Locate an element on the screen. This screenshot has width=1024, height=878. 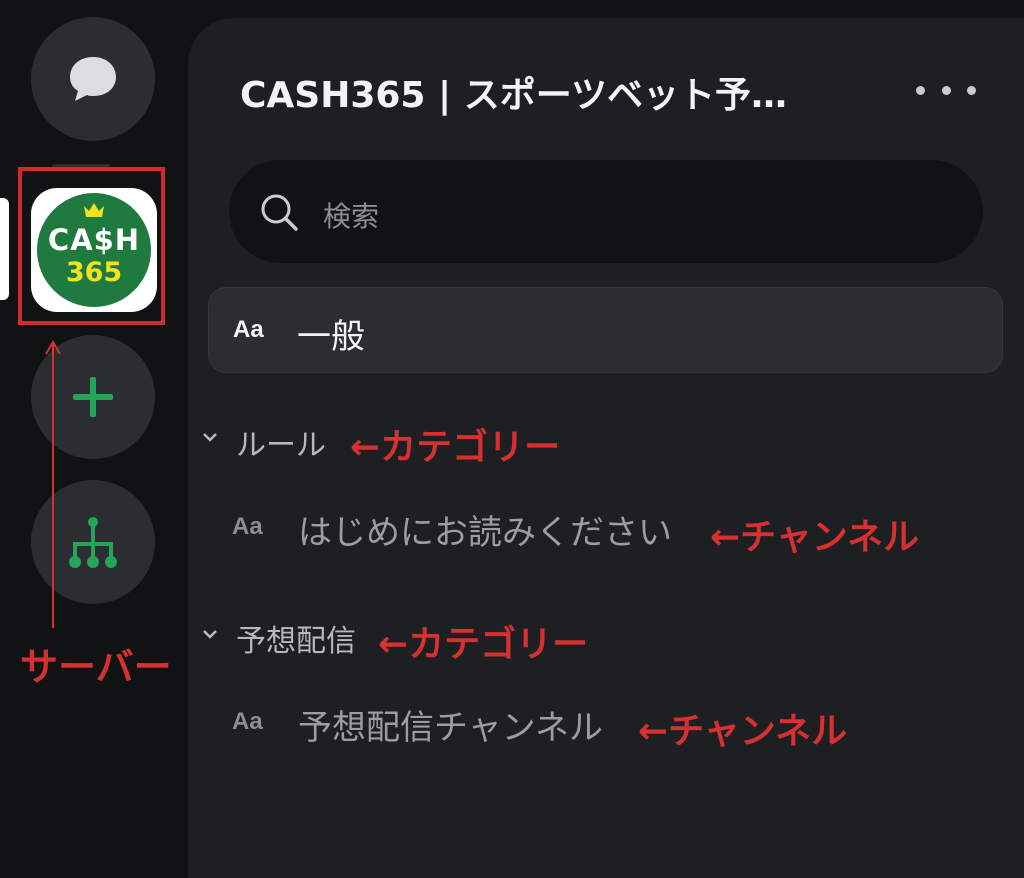
channel-label: 予想配信チャンネル is located at coordinates (450, 728).